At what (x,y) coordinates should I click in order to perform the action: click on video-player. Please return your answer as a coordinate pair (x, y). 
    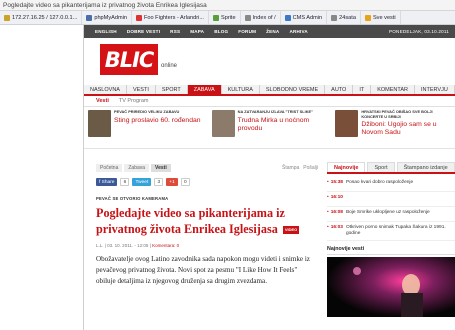
    Looking at the image, I should click on (391, 286).